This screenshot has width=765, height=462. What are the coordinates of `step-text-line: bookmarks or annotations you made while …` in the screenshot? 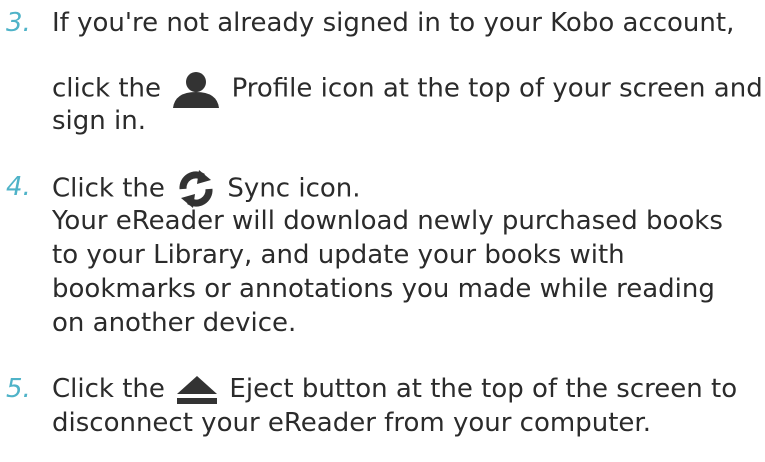 It's located at (383, 289).